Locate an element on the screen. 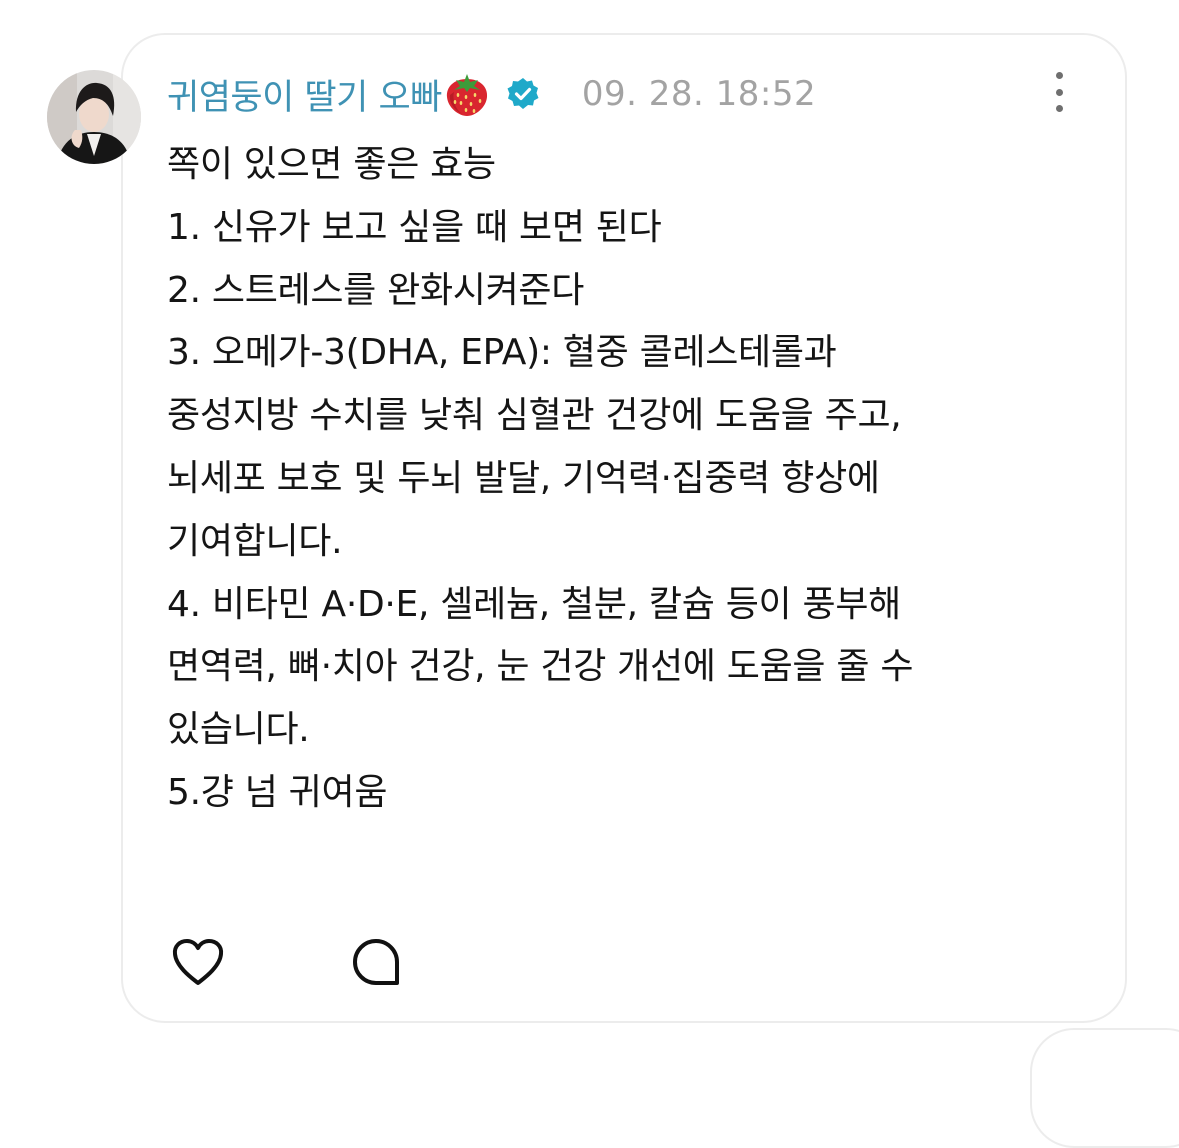 Image resolution: width=1179 pixels, height=1148 pixels. timestamp: 09. 28. 18:52 is located at coordinates (699, 94).